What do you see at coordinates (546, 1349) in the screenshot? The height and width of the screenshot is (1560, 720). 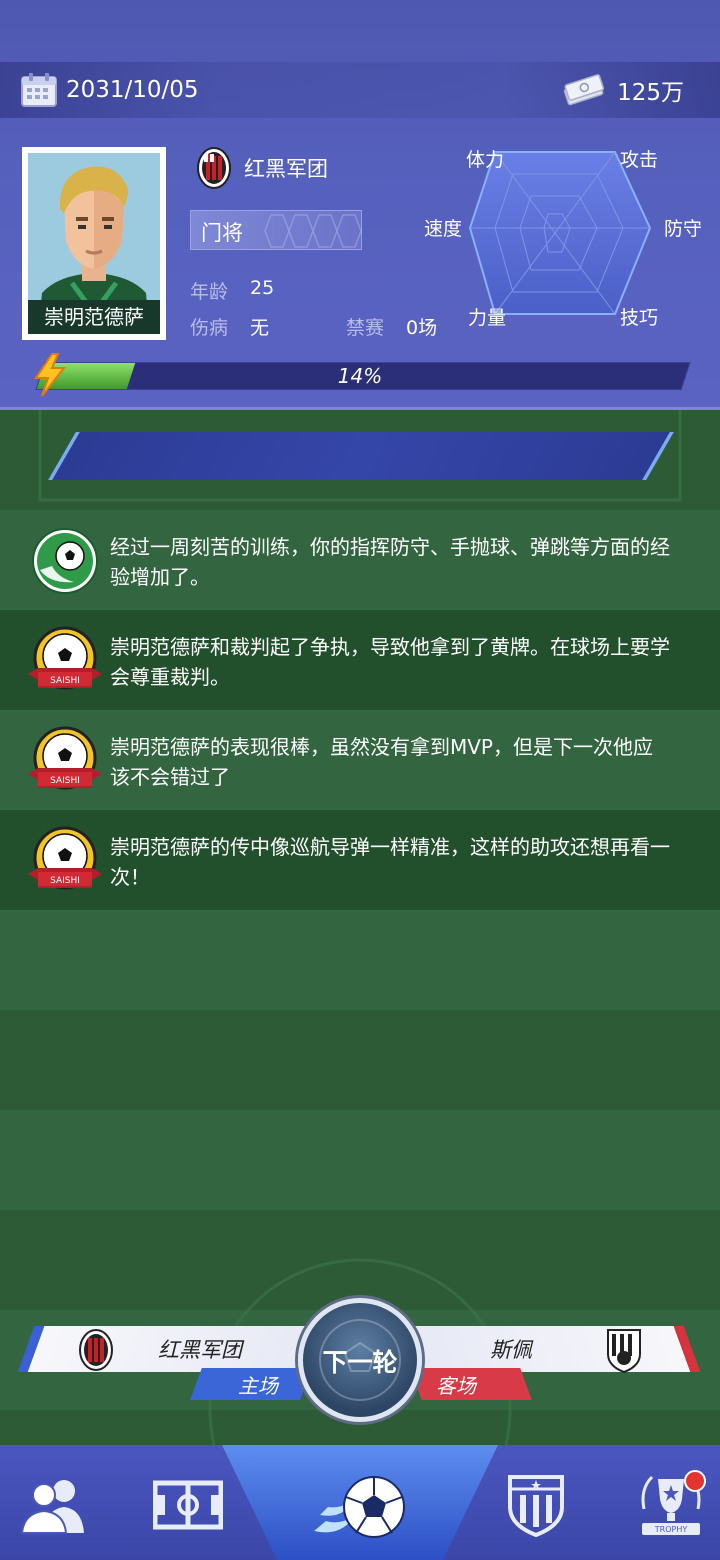 I see `away-team-panel` at bounding box center [546, 1349].